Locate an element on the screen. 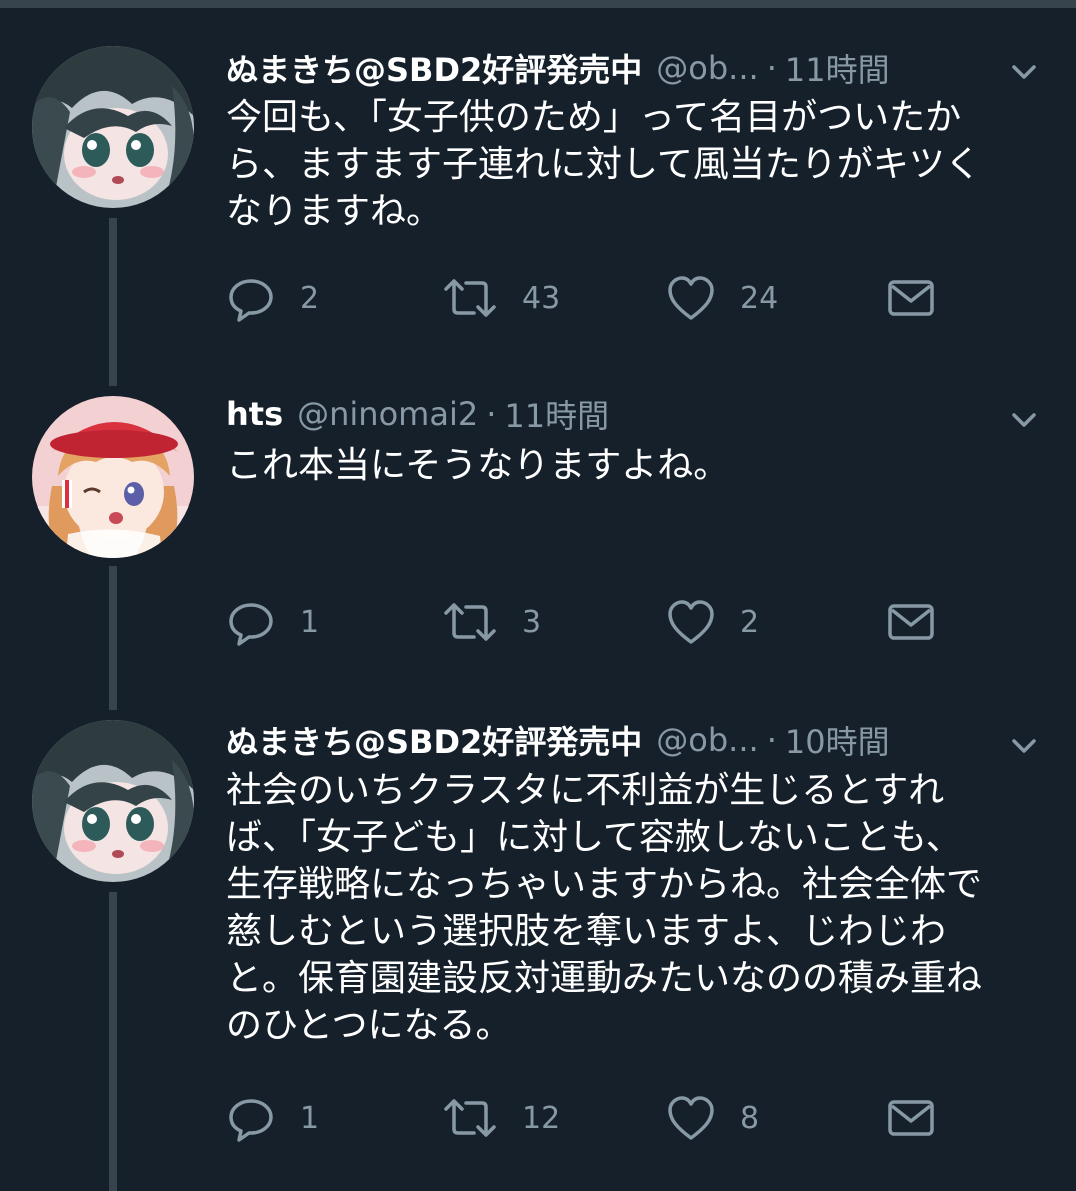  user-handle: @ninomai2 is located at coordinates (387, 414).